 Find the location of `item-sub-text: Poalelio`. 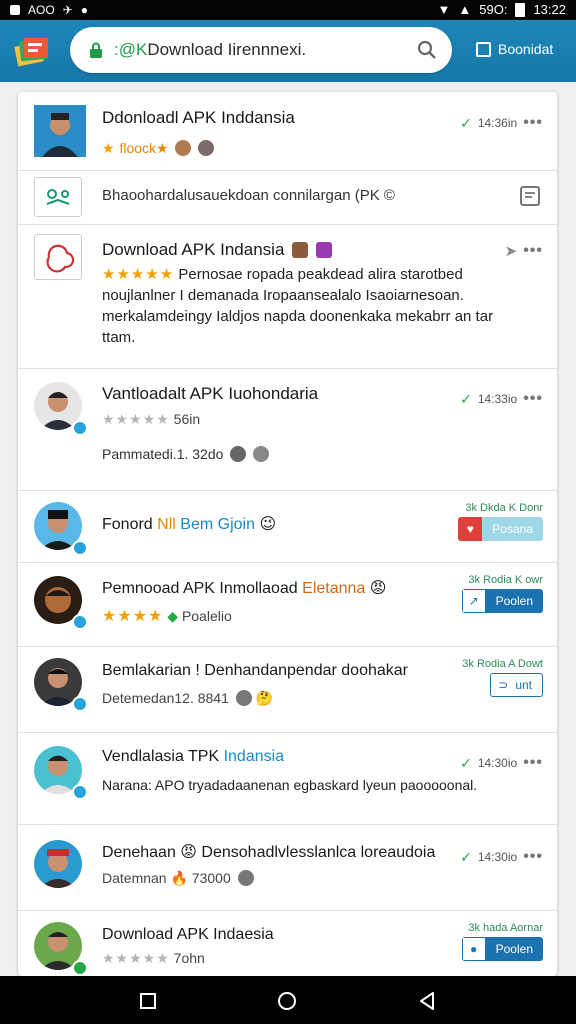

item-sub-text: Poalelio is located at coordinates (206, 616).